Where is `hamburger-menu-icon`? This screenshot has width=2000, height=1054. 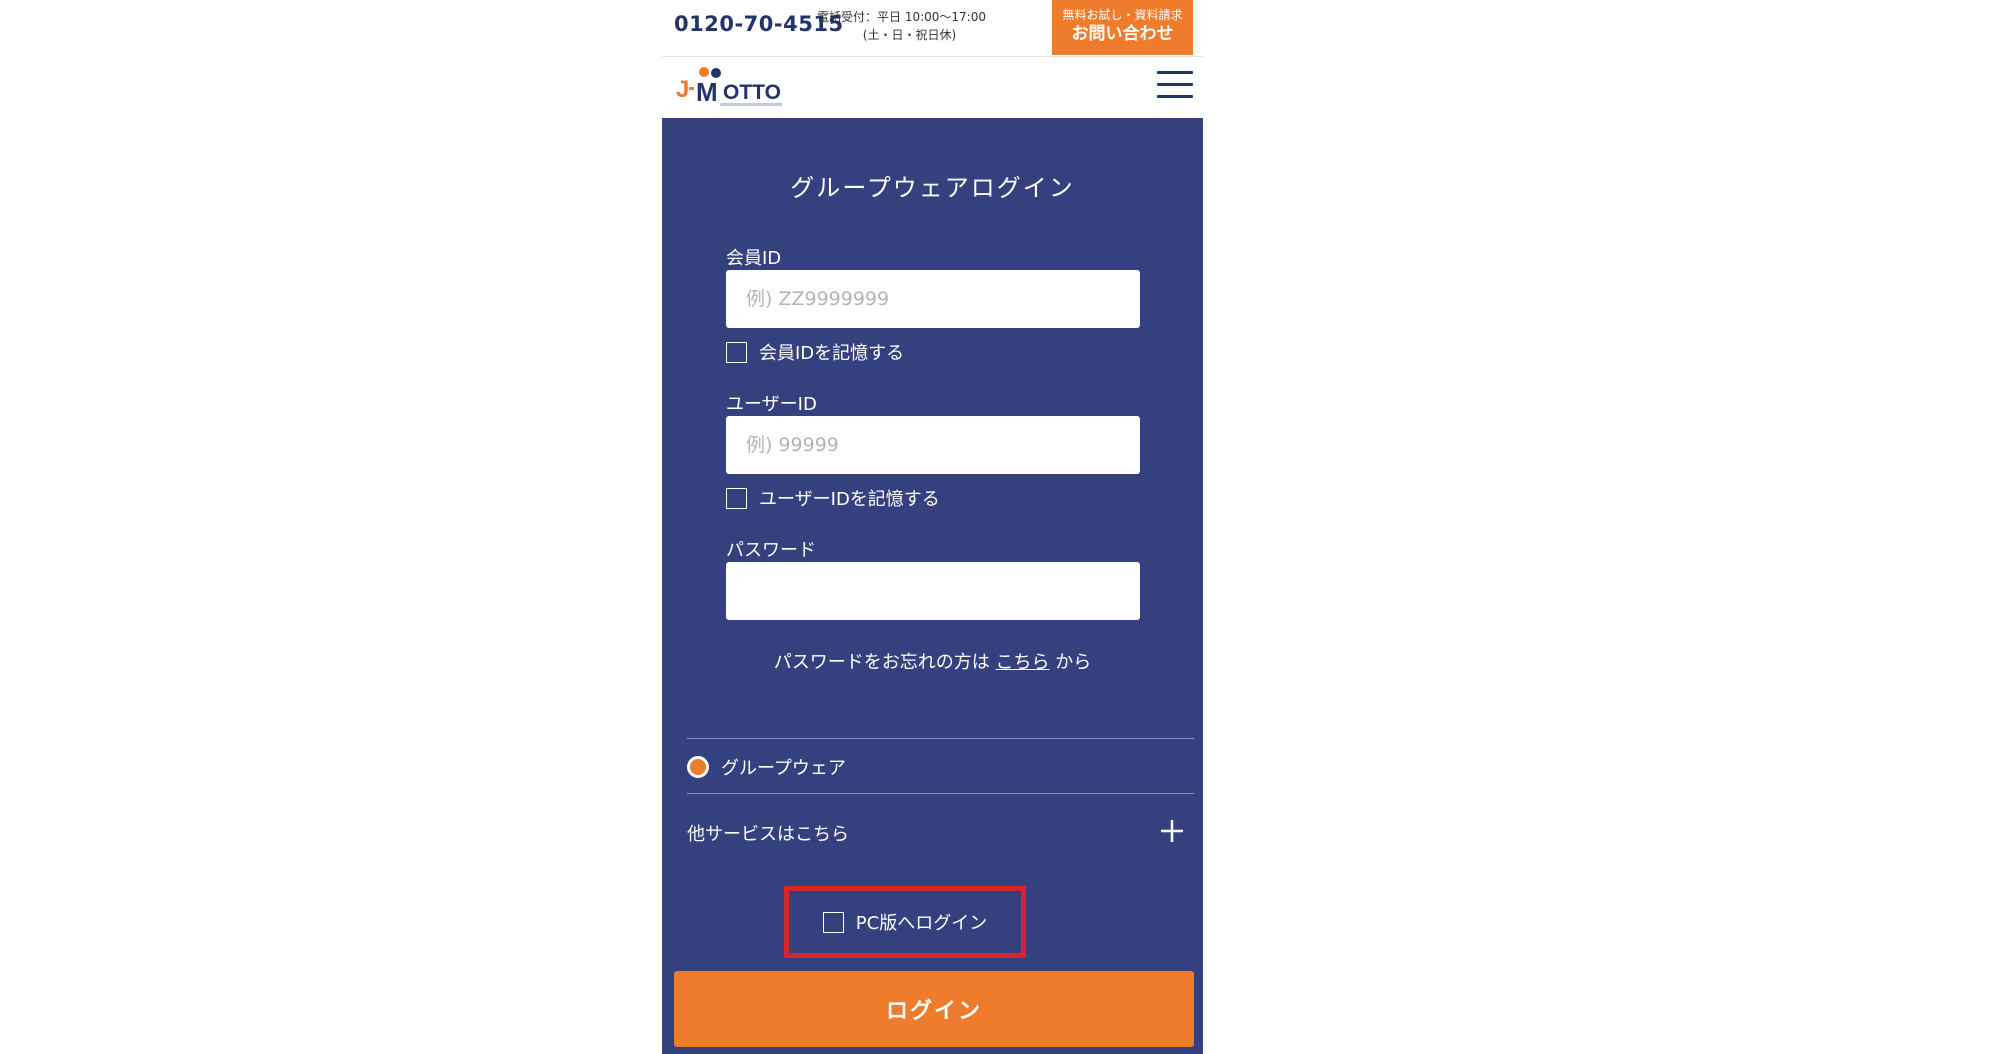 hamburger-menu-icon is located at coordinates (1175, 86).